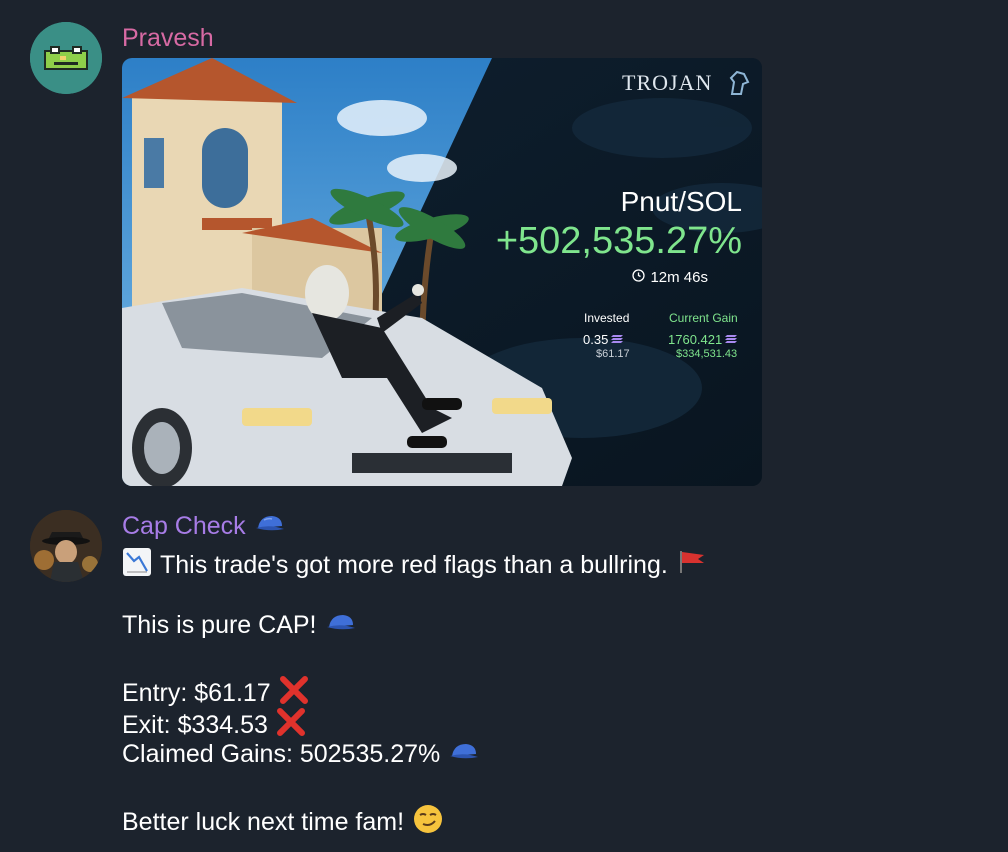  Describe the element at coordinates (739, 85) in the screenshot. I see `horse-logo-icon` at that location.